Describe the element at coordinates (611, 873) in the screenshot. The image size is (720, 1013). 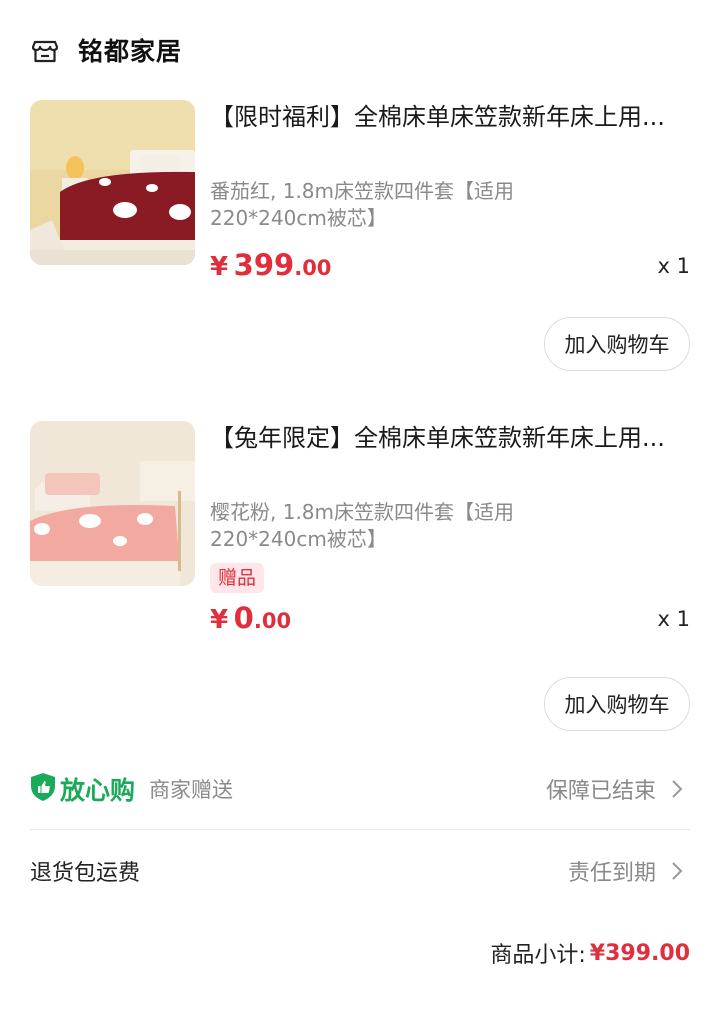
I see `return-shipping-status-text: 责任到期` at that location.